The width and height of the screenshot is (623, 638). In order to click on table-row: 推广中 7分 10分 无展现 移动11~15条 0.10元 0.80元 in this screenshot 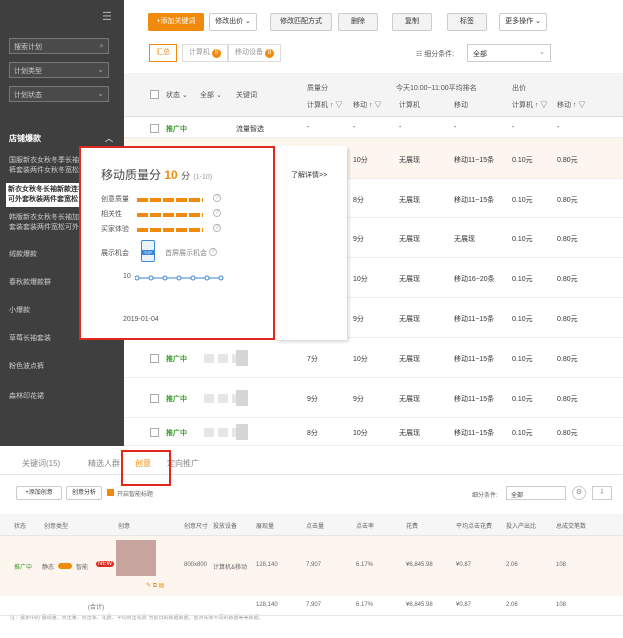, I will do `click(373, 358)`.